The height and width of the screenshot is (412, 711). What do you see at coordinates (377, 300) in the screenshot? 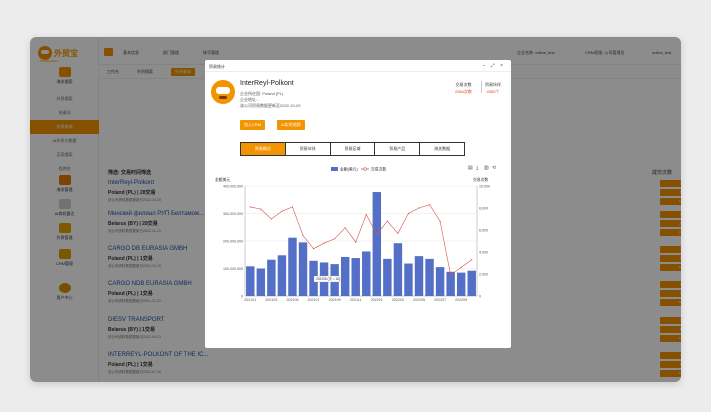
I see `x-tick-label: 202201` at bounding box center [377, 300].